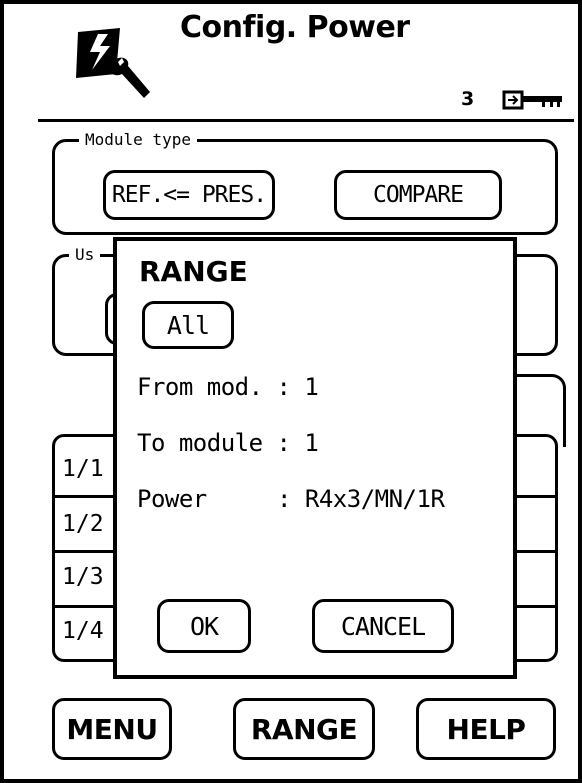 The width and height of the screenshot is (582, 783). Describe the element at coordinates (228, 387) in the screenshot. I see `from-module-label: From mod. : 1` at that location.